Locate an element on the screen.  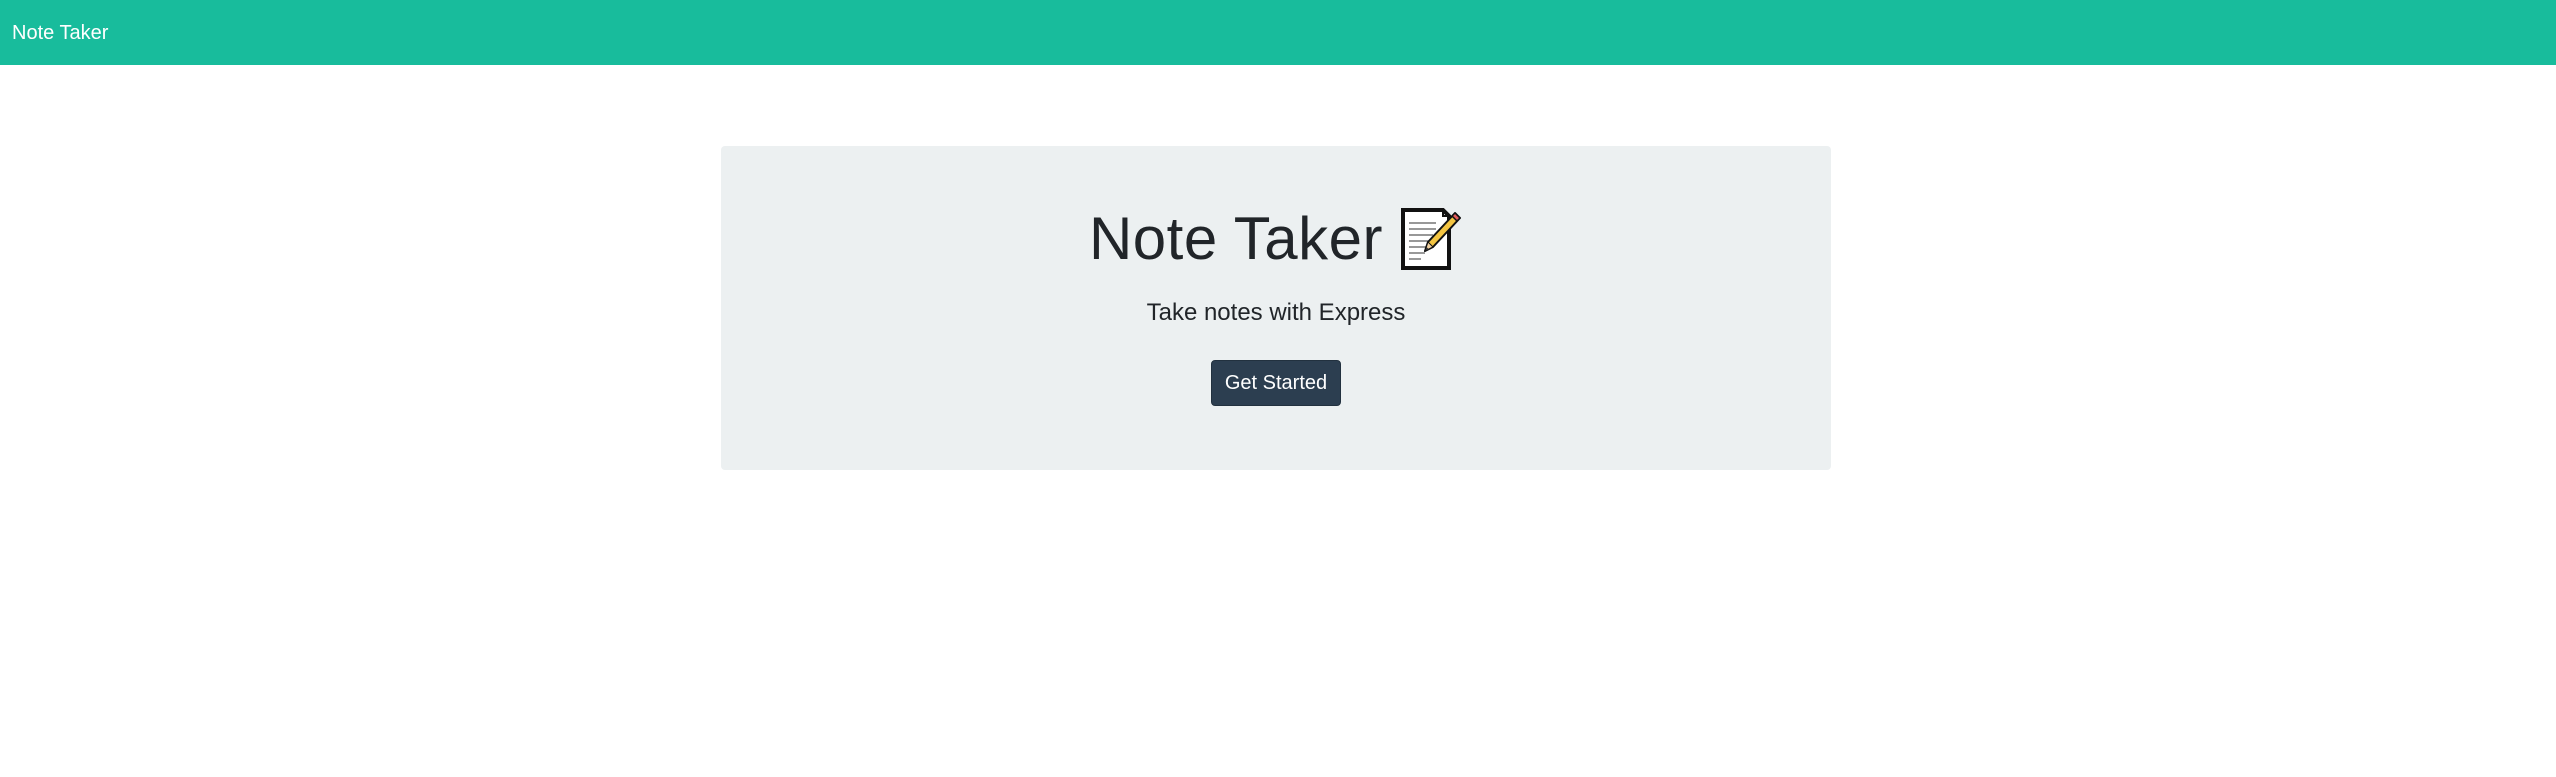
navbar-brand-link: Note Taker is located at coordinates (60, 33).